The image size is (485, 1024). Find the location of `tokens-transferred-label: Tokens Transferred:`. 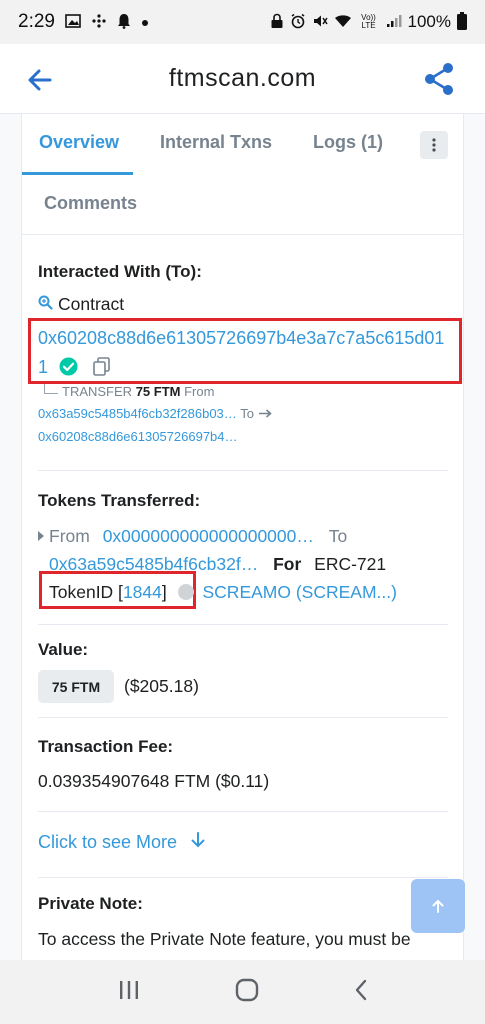

tokens-transferred-label: Tokens Transferred: is located at coordinates (119, 500).